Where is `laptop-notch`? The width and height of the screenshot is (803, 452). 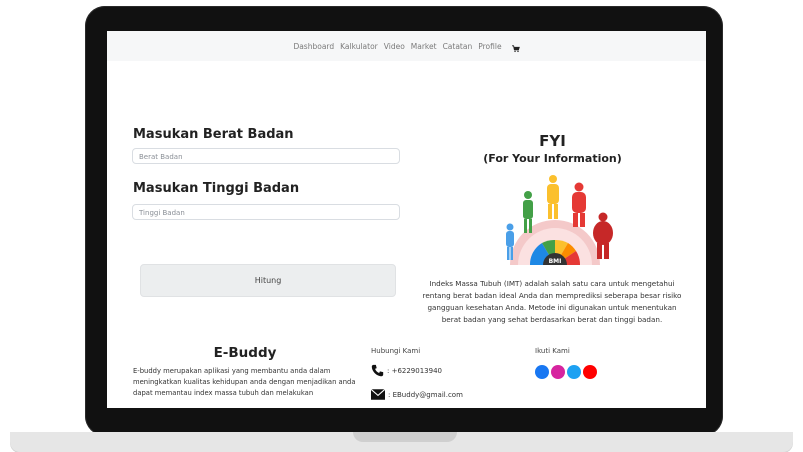
laptop-notch is located at coordinates (405, 437).